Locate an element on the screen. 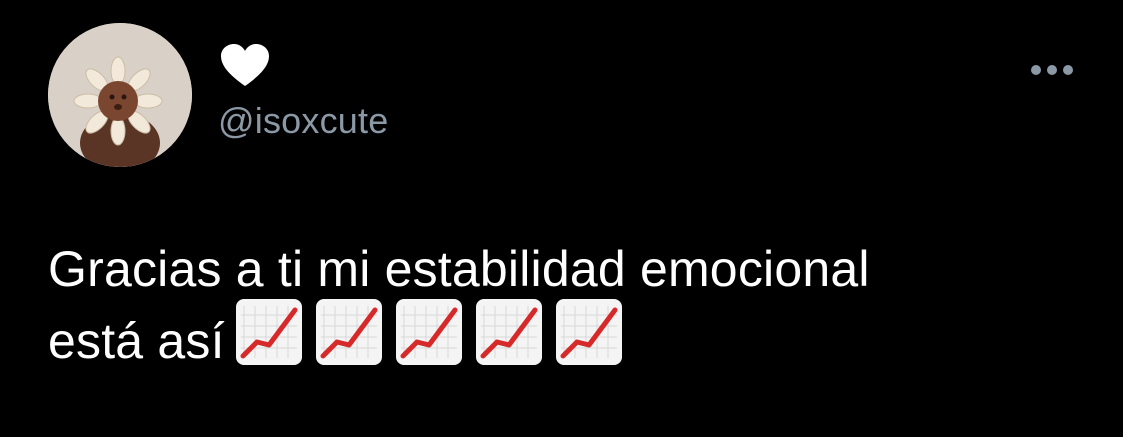 This screenshot has width=1123, height=437. more-horizontal-icon is located at coordinates (1052, 70).